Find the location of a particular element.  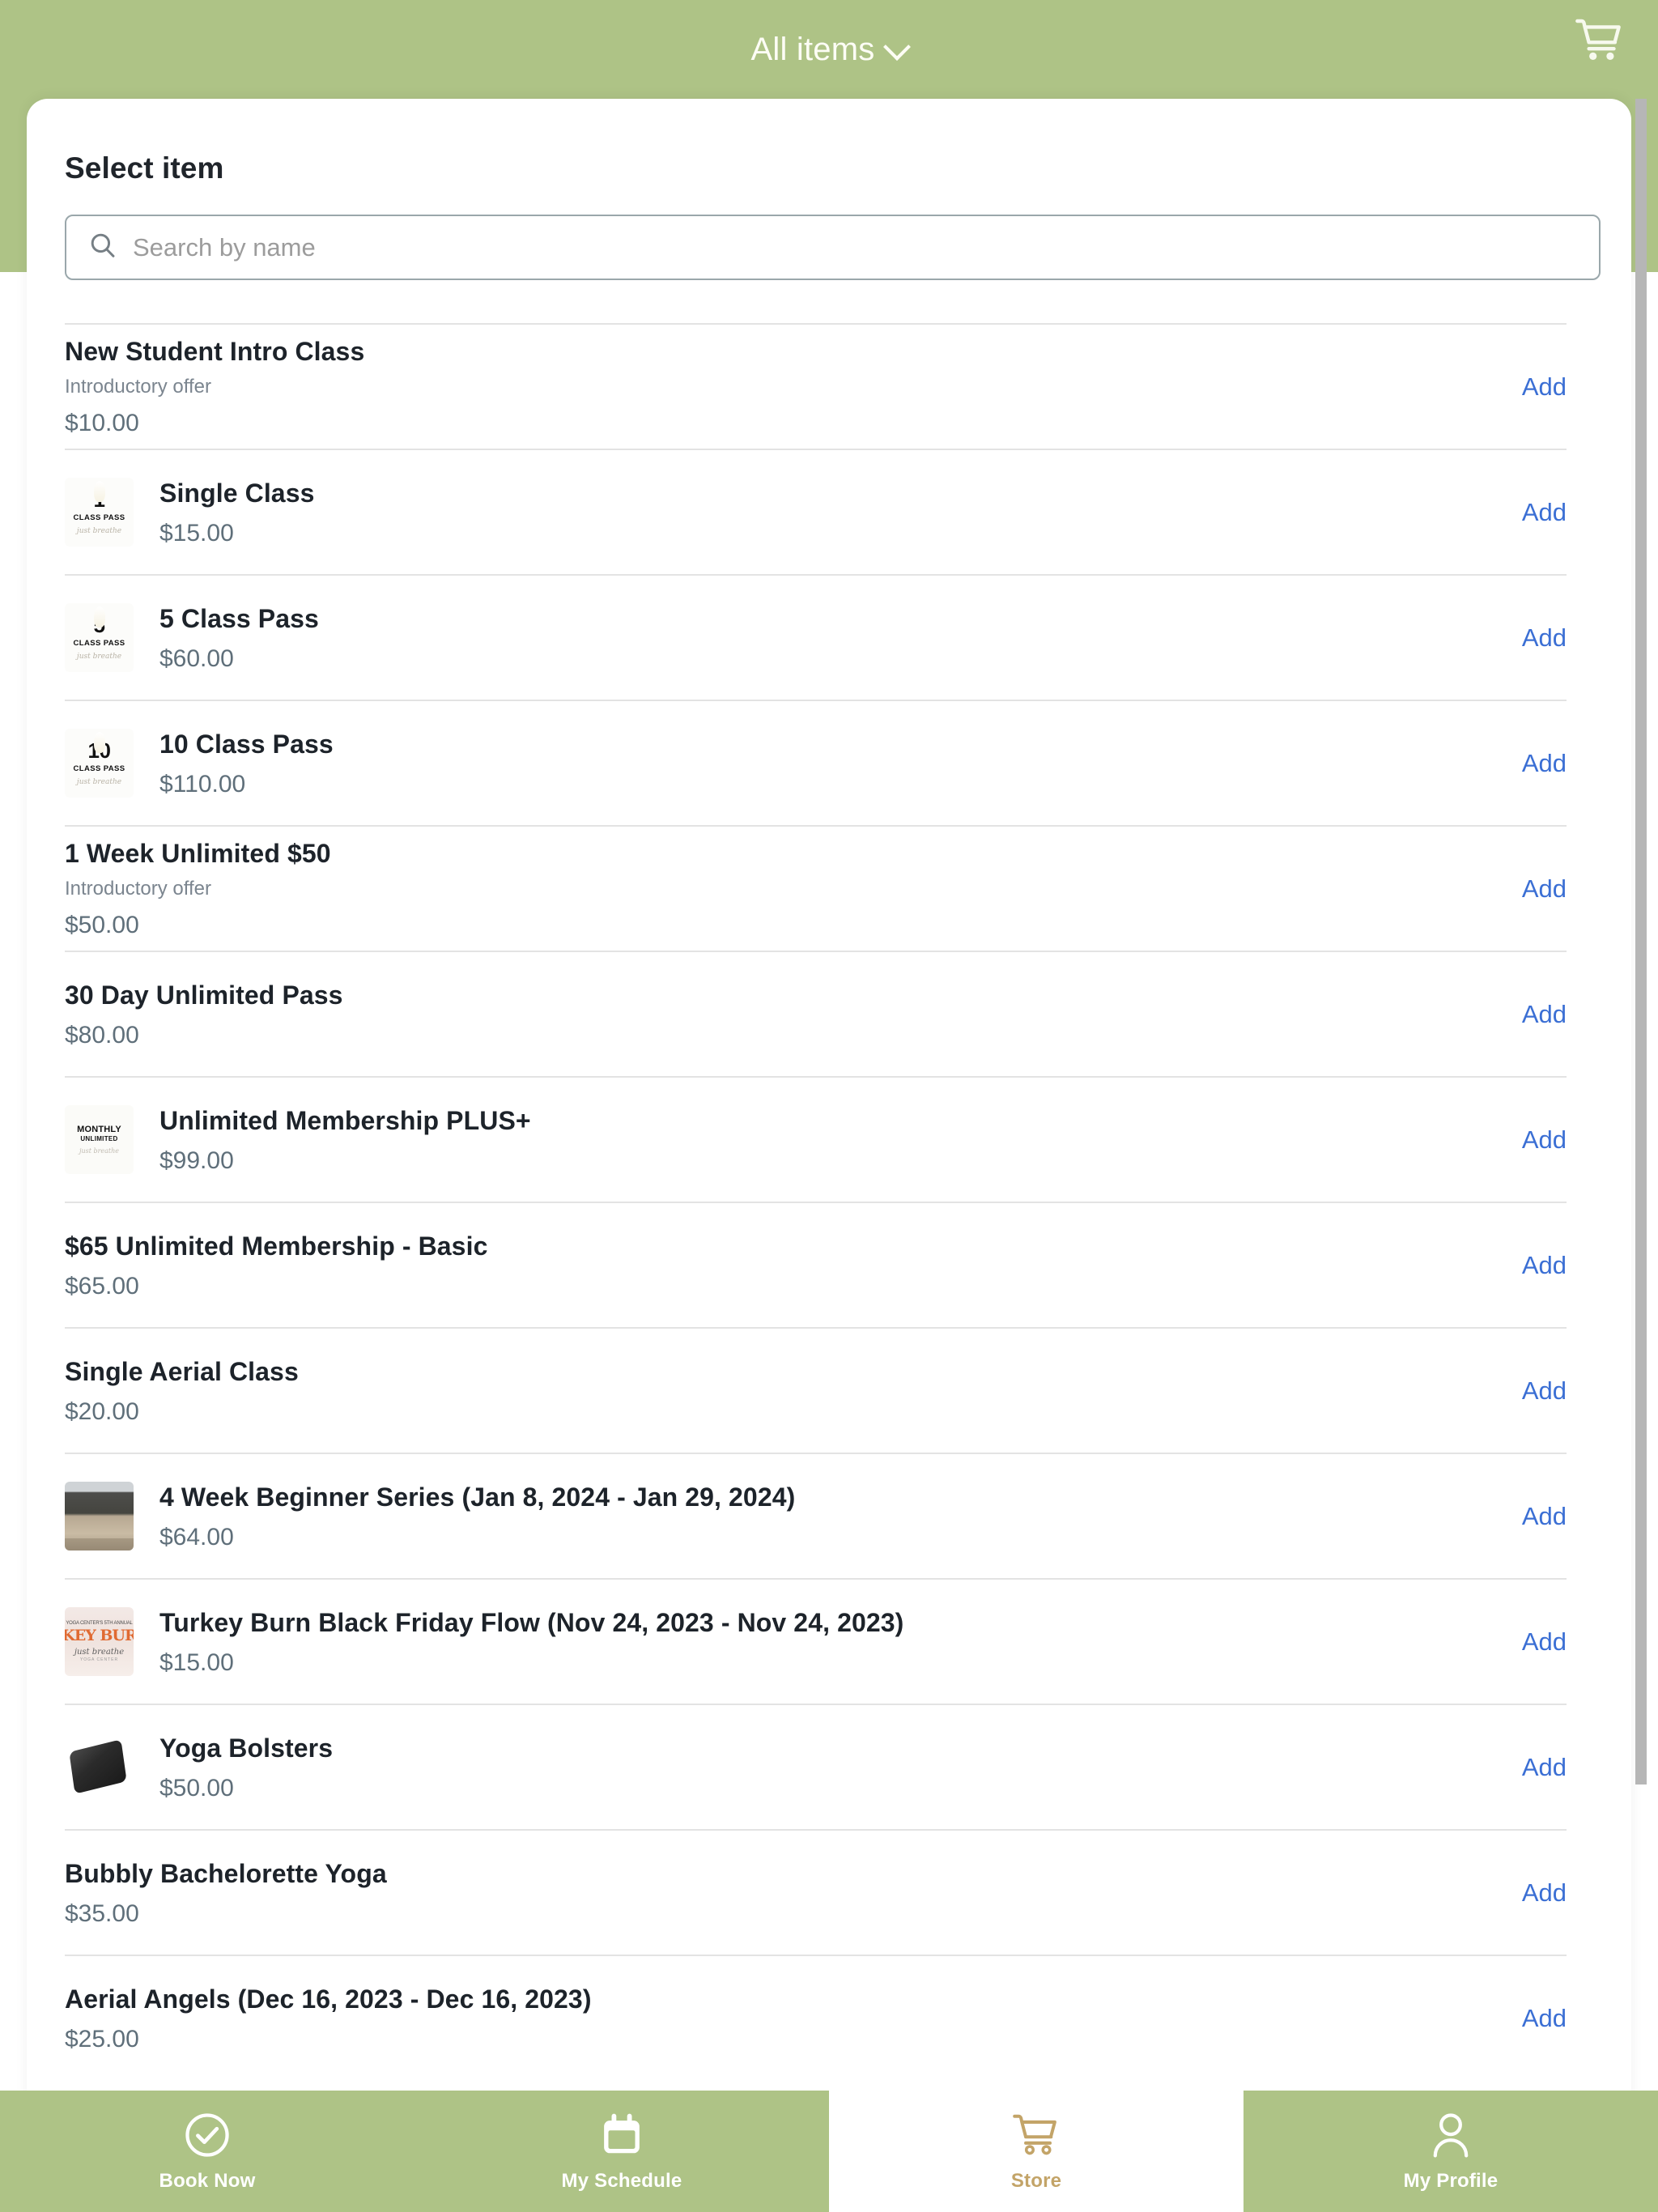

item-thumbnail-class-pass: 5 CLASS PASS just breathe is located at coordinates (99, 637).